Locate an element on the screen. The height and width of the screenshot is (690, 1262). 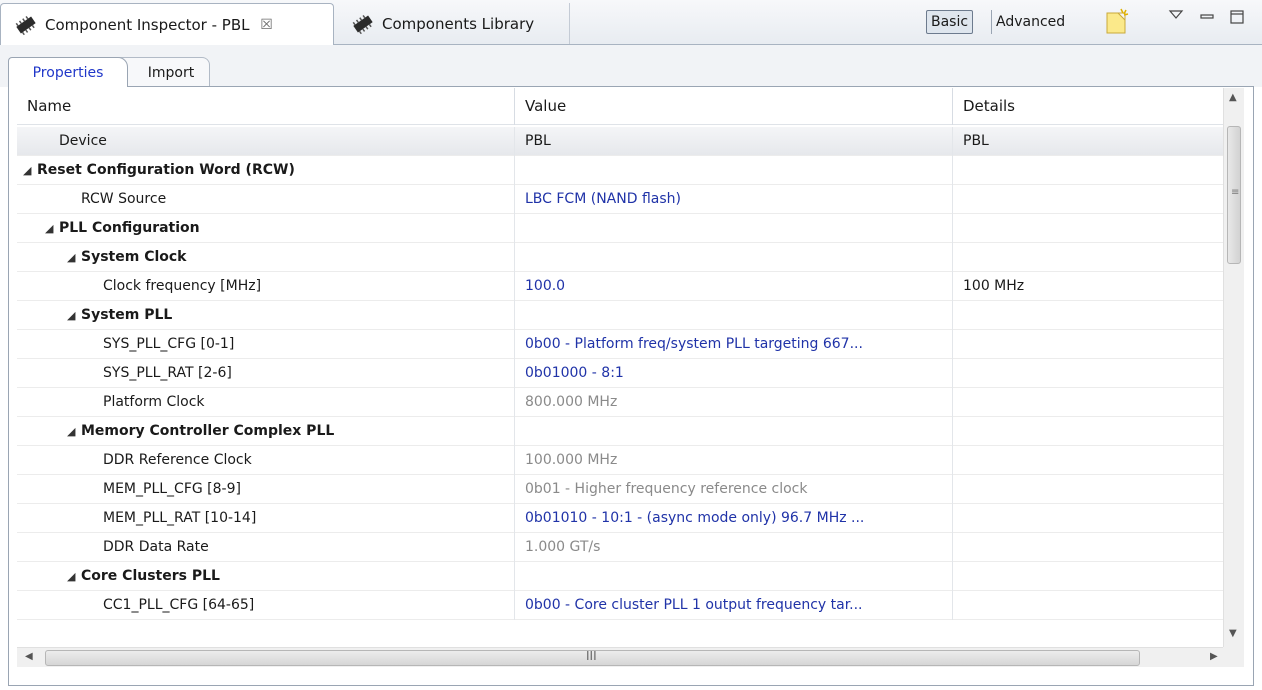
property-name-cell: ◢ PLL Configuration is located at coordinates (265, 228).